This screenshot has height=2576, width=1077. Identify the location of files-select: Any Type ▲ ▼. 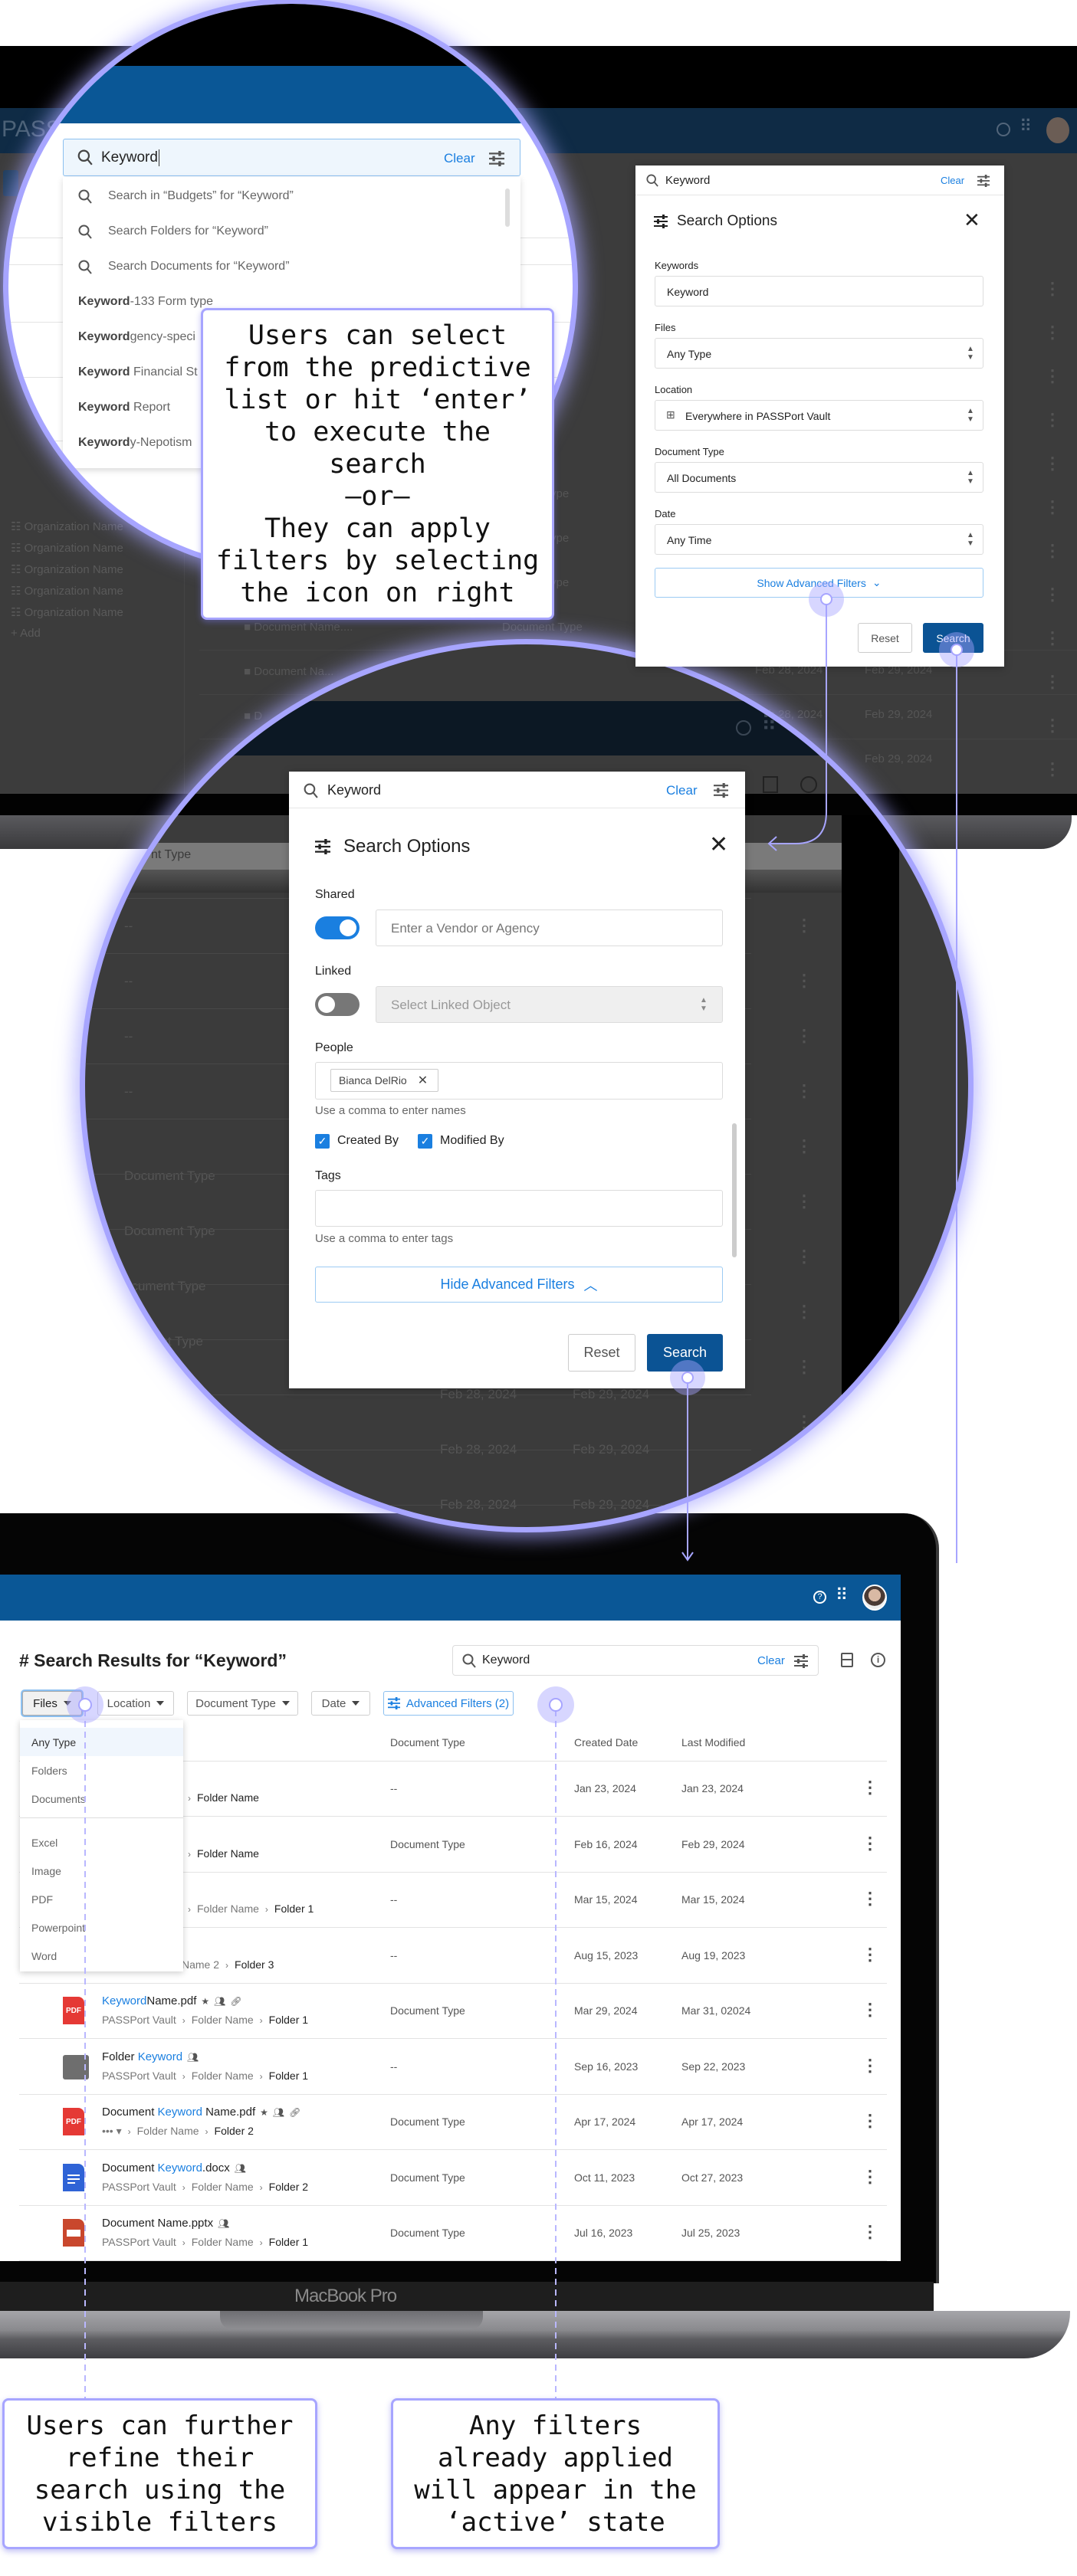
(819, 353).